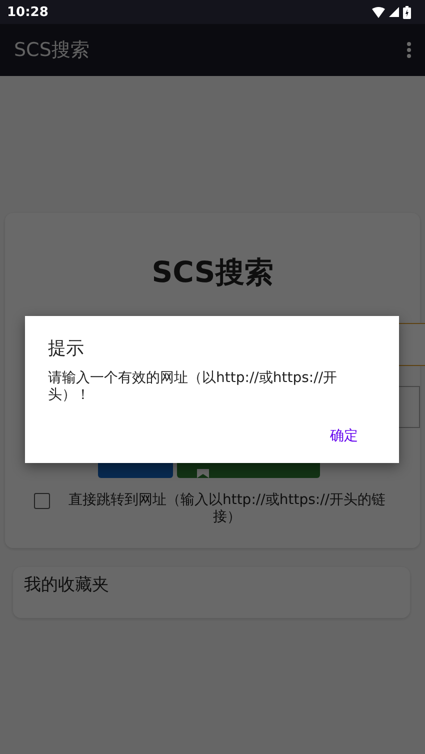 This screenshot has width=425, height=754. Describe the element at coordinates (193, 387) in the screenshot. I see `dialog-message: 请输入一个有效的网址（以http://或https://开头）！` at that location.